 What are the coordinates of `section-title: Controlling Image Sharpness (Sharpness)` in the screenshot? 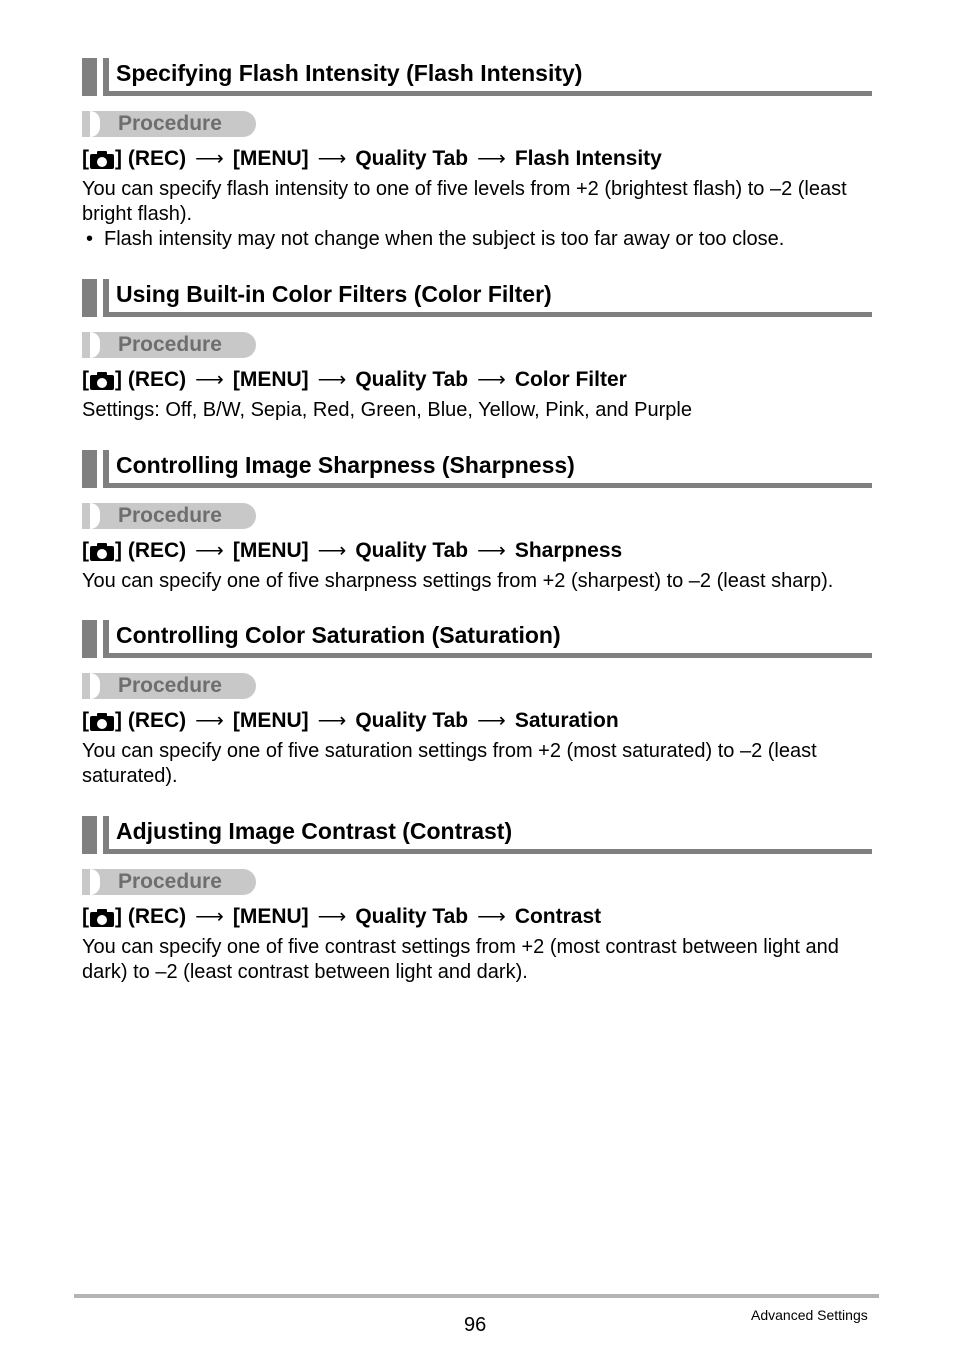 It's located at (345, 465).